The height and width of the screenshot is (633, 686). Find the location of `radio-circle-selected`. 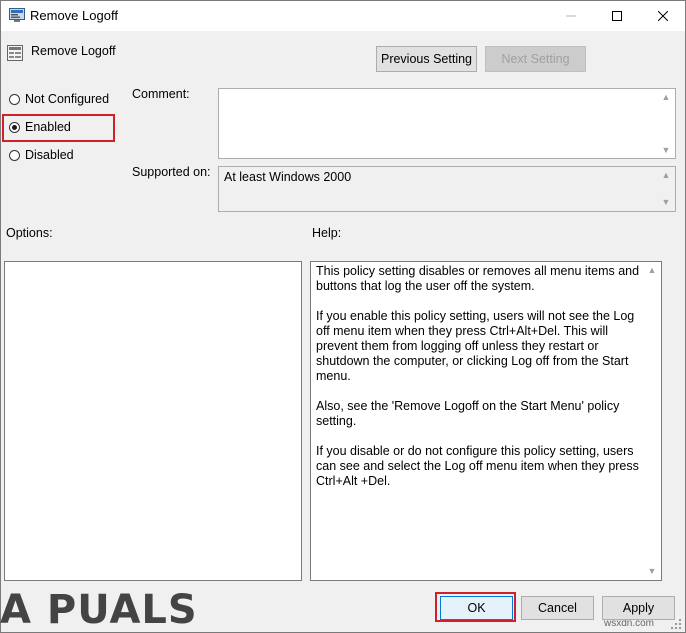

radio-circle-selected is located at coordinates (14, 127).